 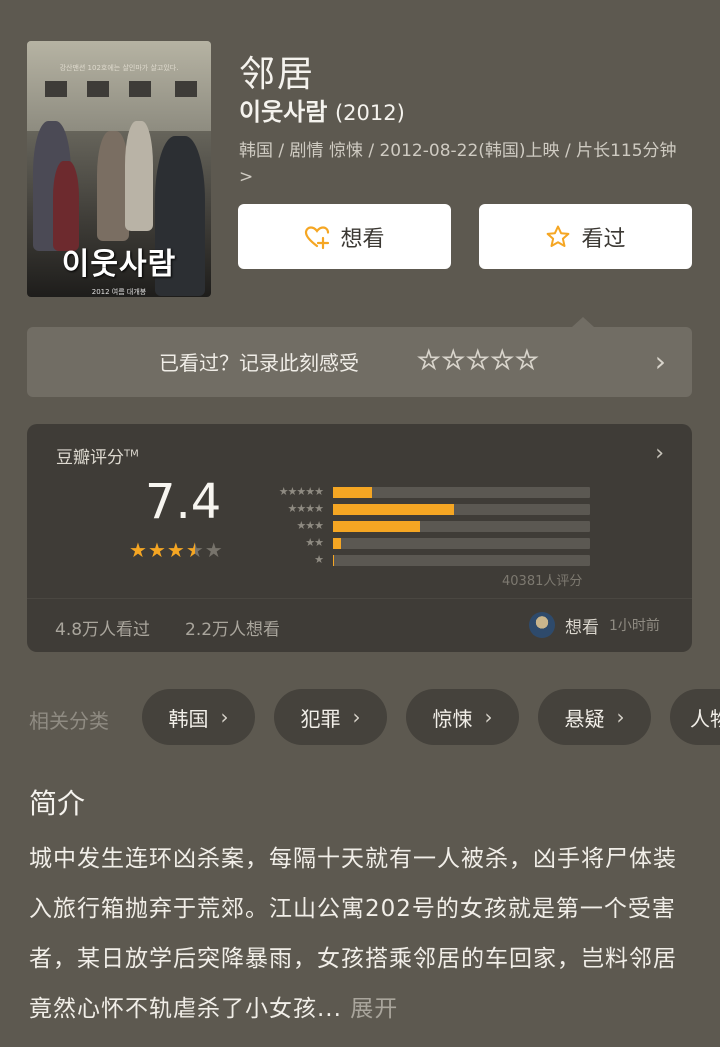 I want to click on movie-original-title: 이웃사람 (2012), so click(x=322, y=109).